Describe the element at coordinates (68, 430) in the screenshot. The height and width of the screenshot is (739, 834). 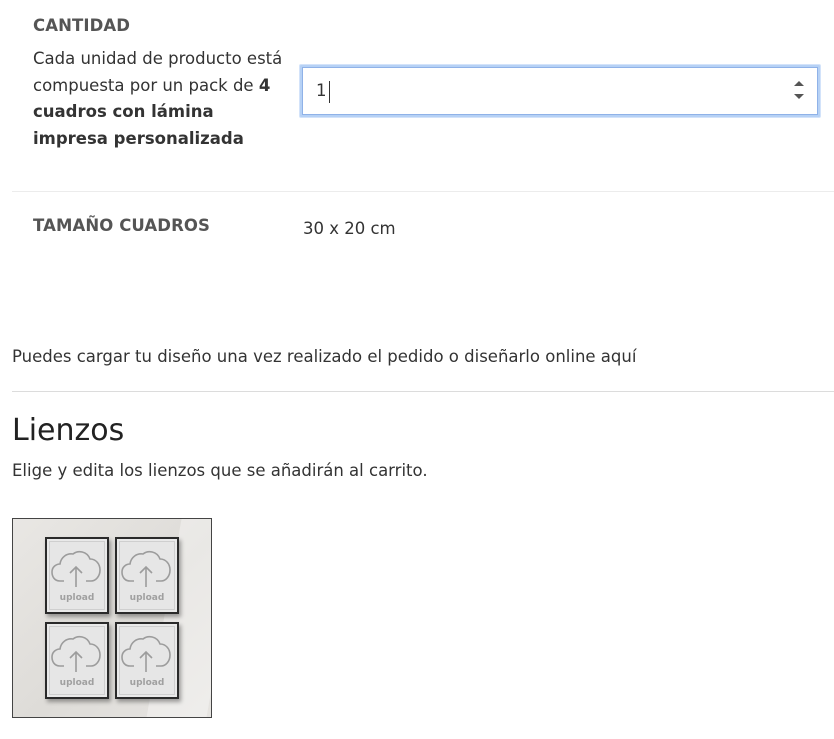
I see `section-title: Lienzos` at that location.